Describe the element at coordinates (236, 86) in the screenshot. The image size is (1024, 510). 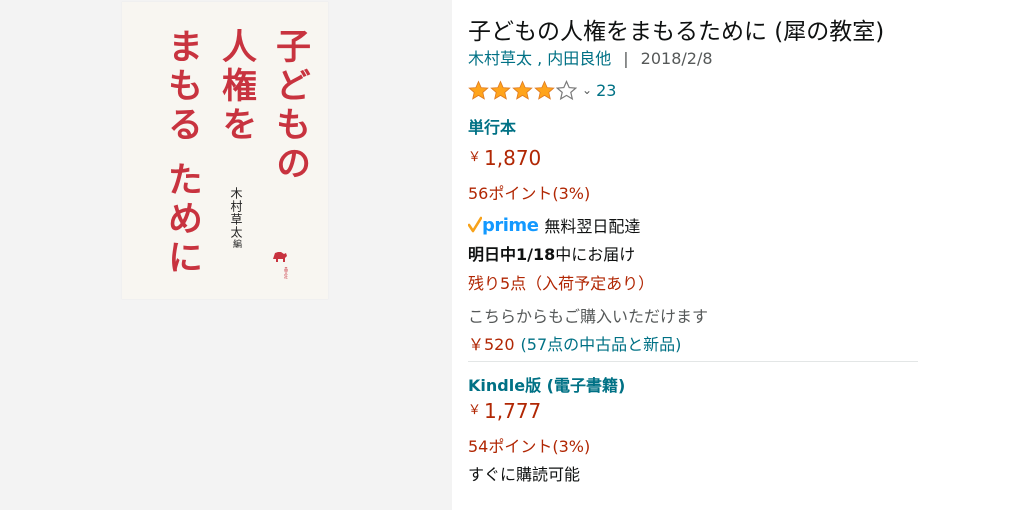
I see `cover-title-line-2: 人権を` at that location.